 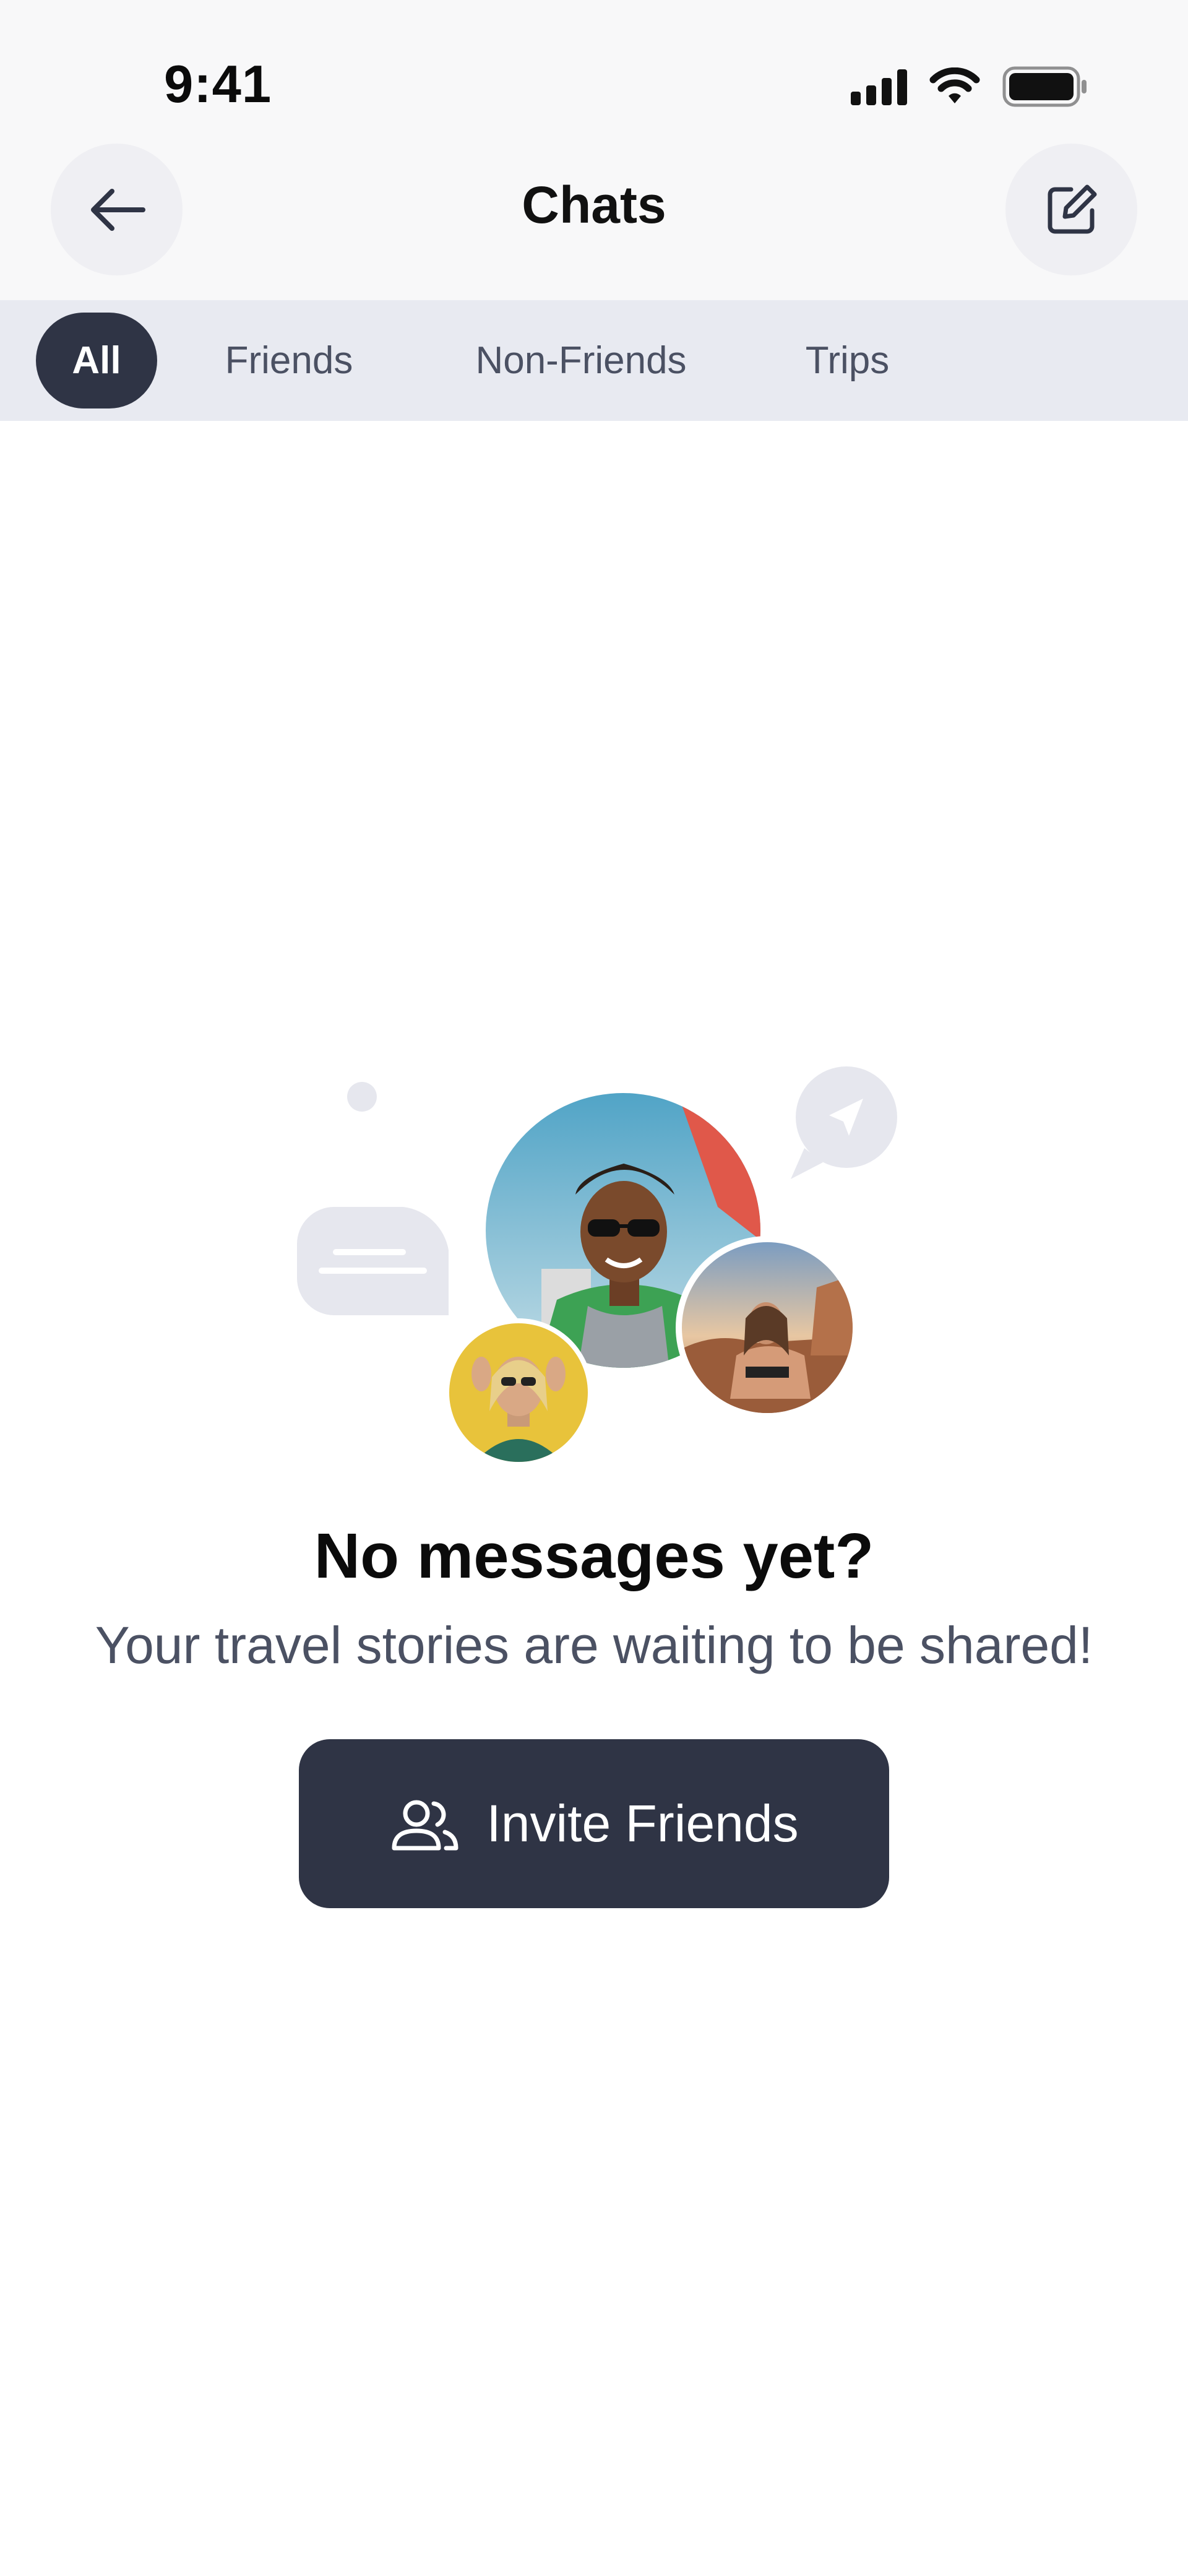 I want to click on chat-bubble-icon, so click(x=373, y=1261).